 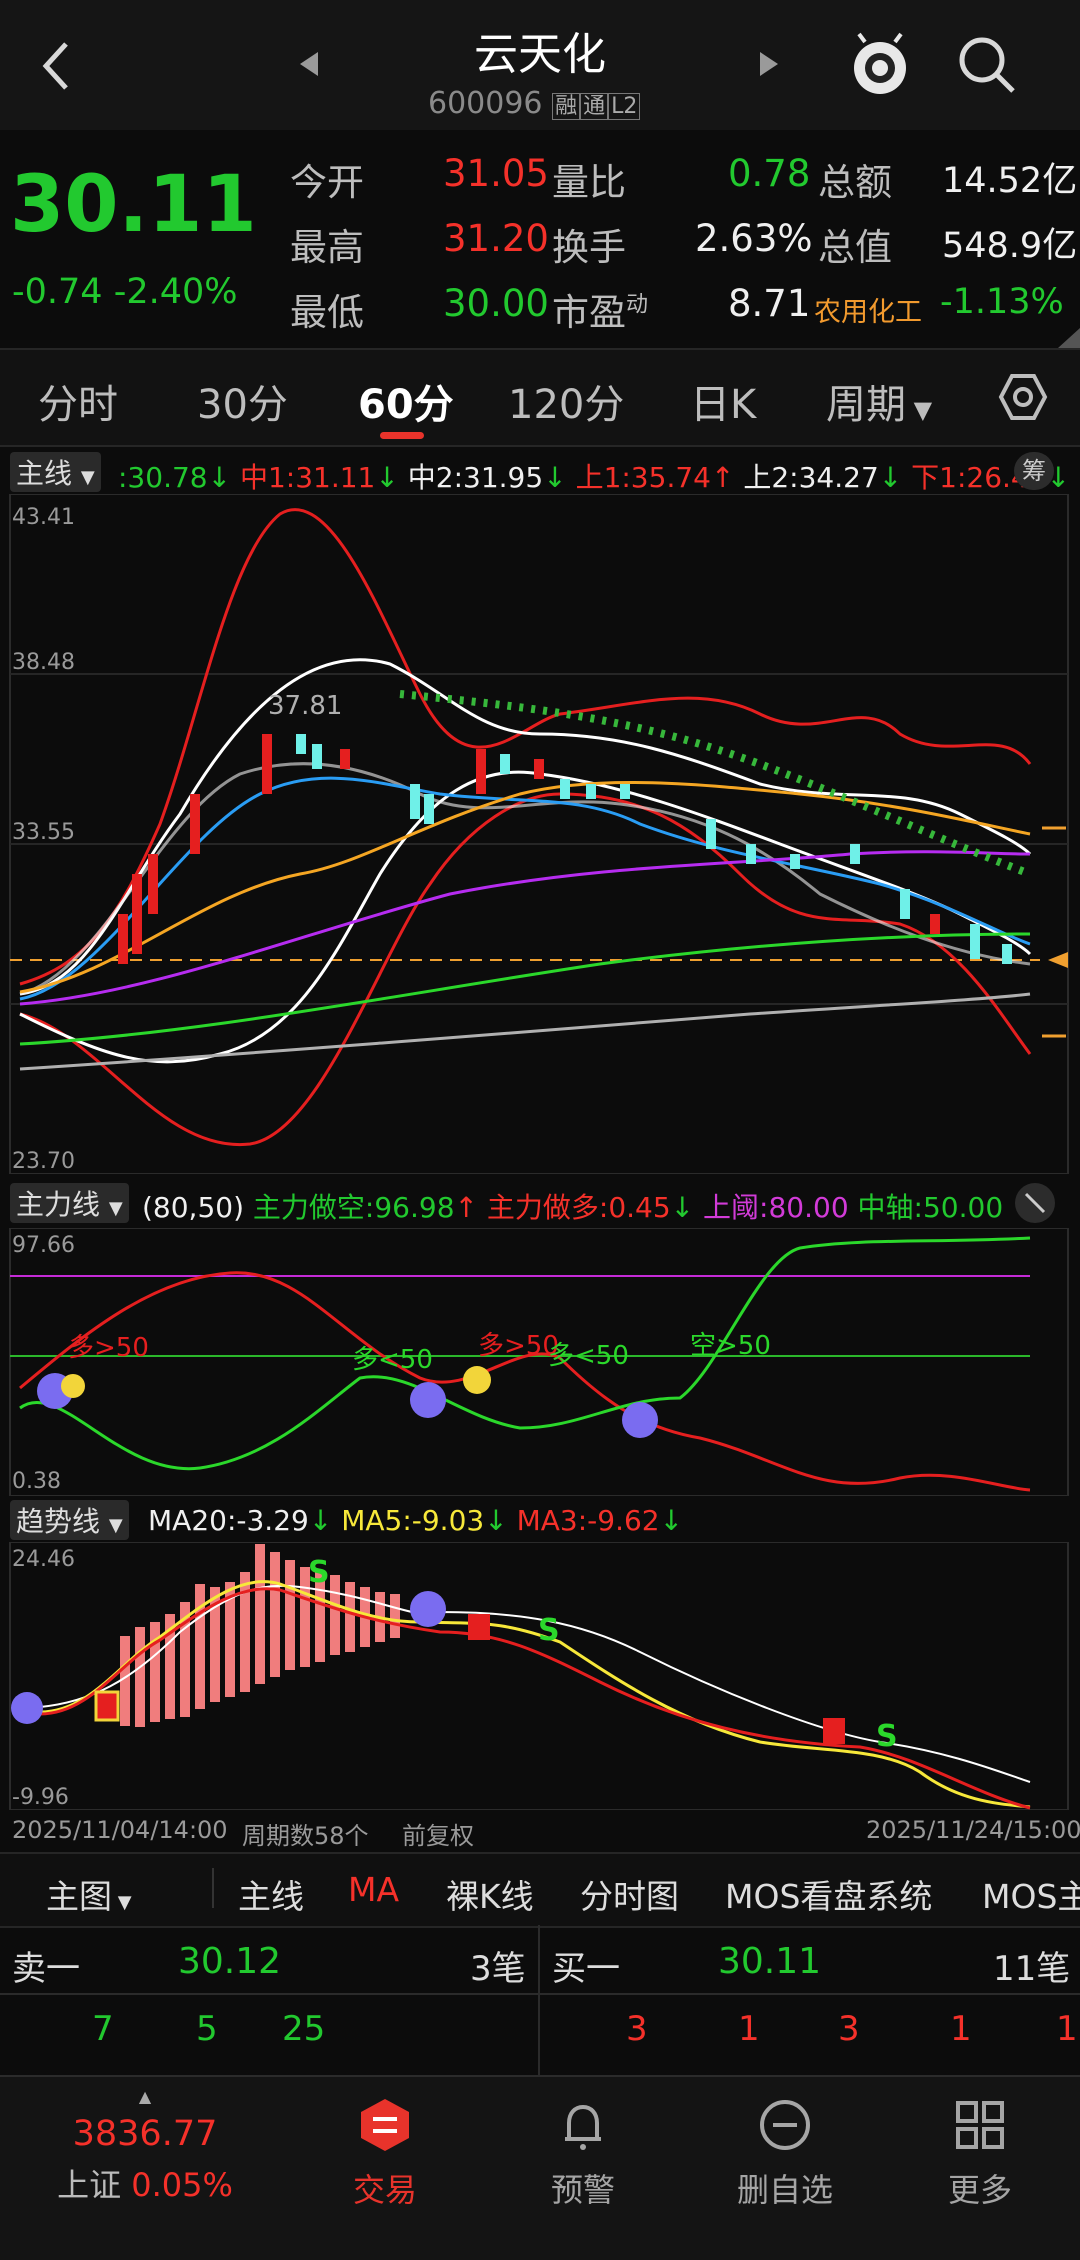 What do you see at coordinates (754, 238) in the screenshot?
I see `turnover-value: 2.63%` at bounding box center [754, 238].